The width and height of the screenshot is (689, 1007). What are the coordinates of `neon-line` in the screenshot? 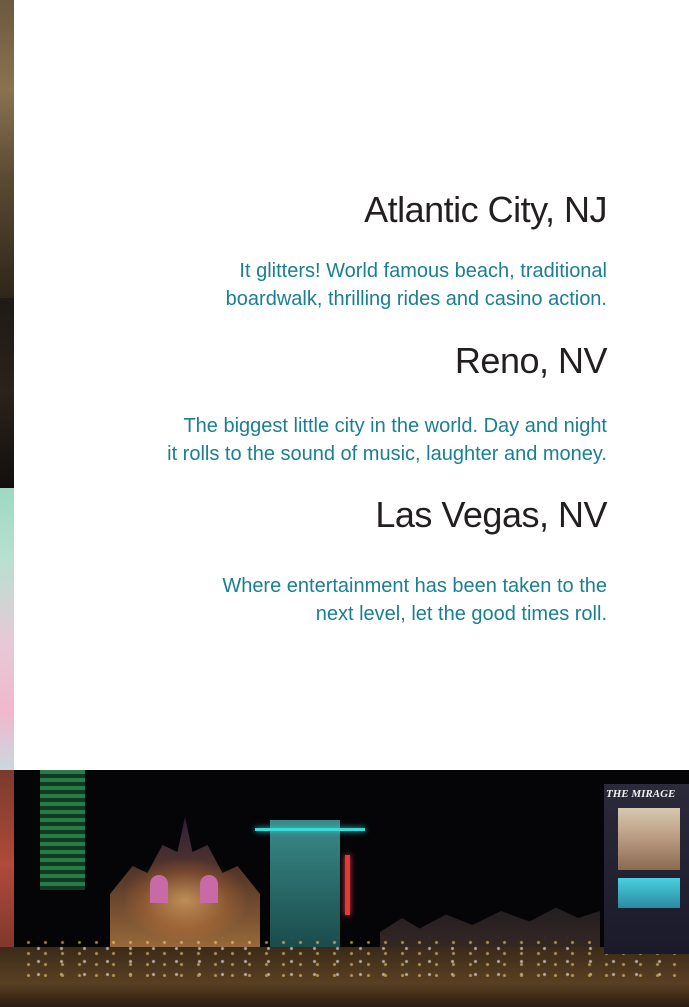 It's located at (310, 829).